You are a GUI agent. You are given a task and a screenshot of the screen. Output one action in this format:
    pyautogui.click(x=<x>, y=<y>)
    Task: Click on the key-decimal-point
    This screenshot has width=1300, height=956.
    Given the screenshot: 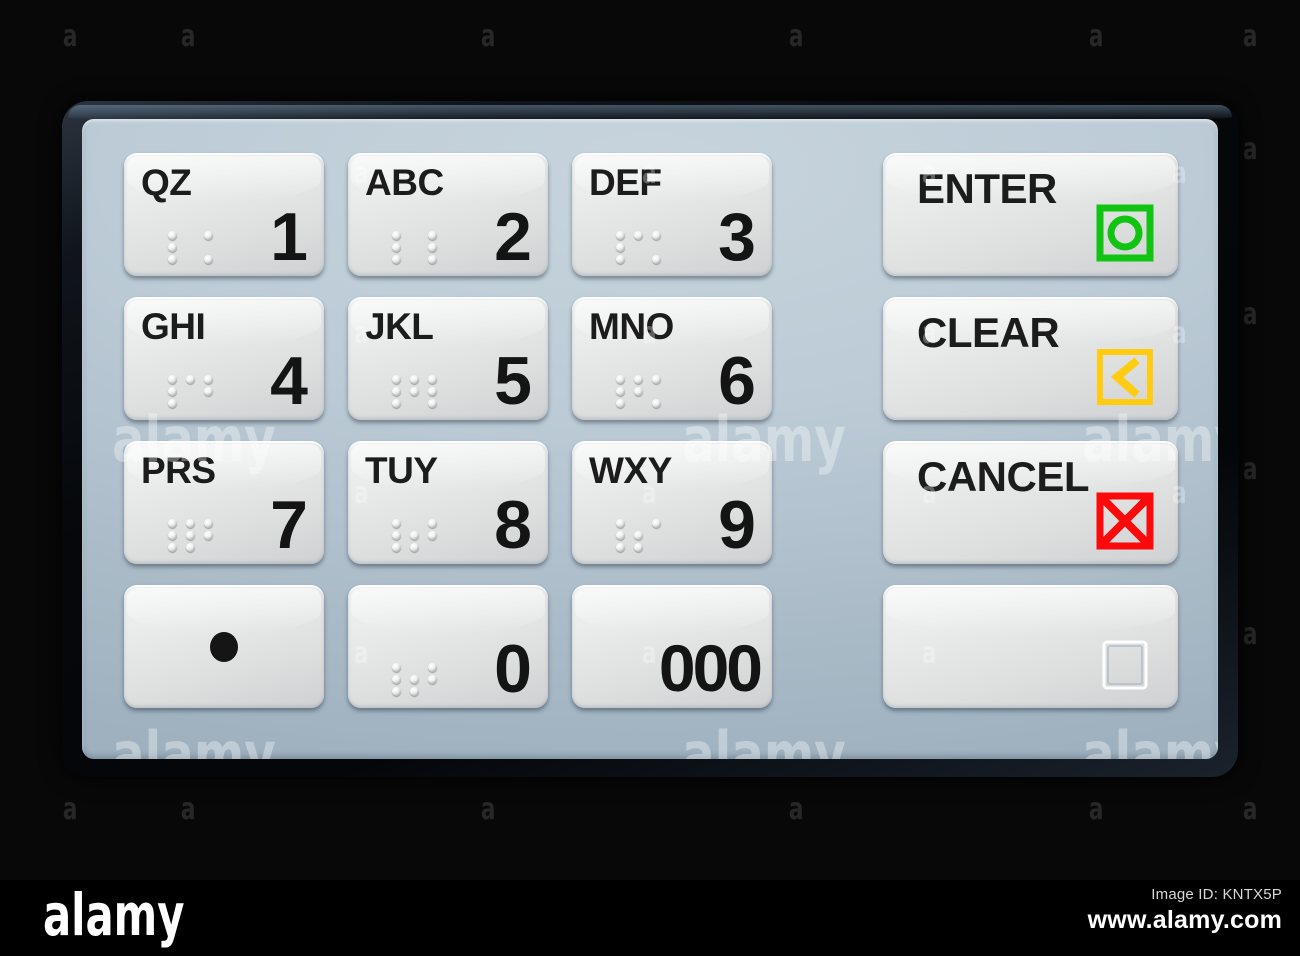 What is the action you would take?
    pyautogui.click(x=224, y=646)
    